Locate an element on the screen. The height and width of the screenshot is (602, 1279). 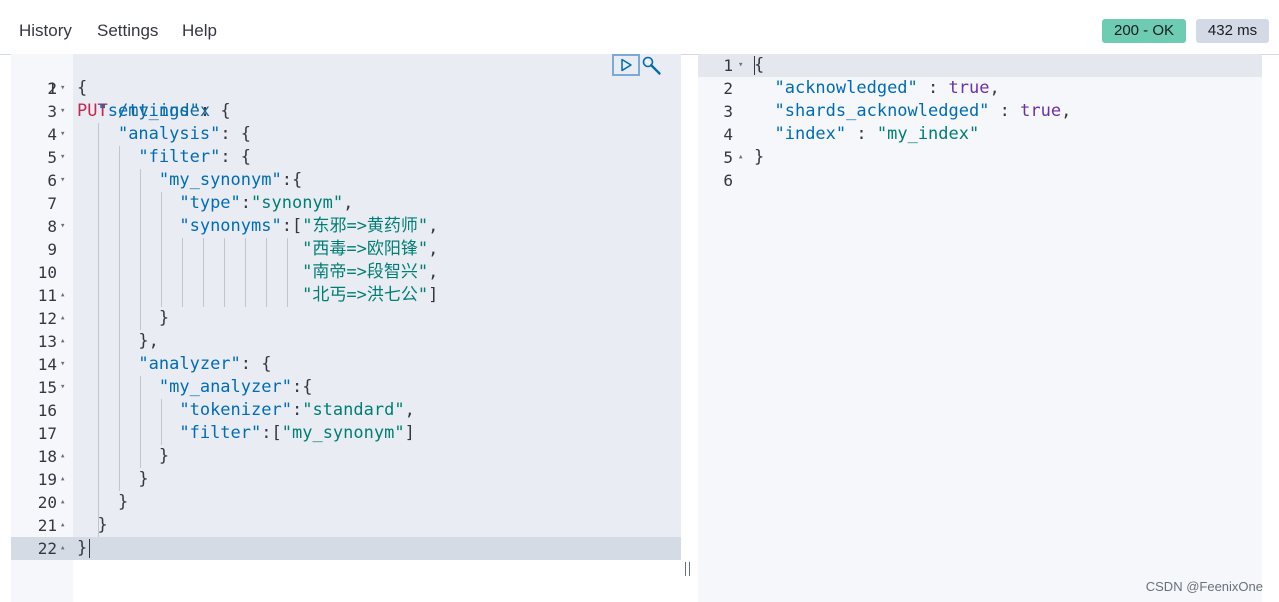
request-line-code: "my_analyzer":{ is located at coordinates (235, 387).